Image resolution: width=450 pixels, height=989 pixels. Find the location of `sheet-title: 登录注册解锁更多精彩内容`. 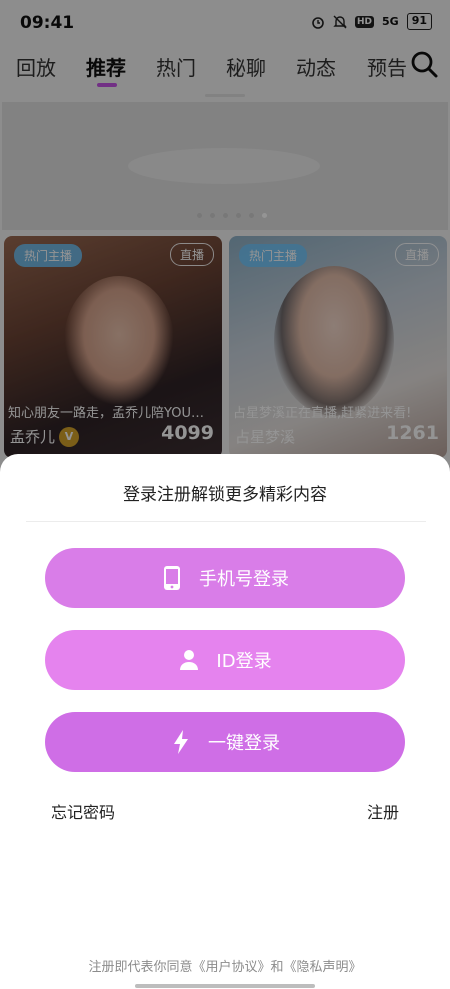

sheet-title: 登录注册解锁更多精彩内容 is located at coordinates (225, 495).